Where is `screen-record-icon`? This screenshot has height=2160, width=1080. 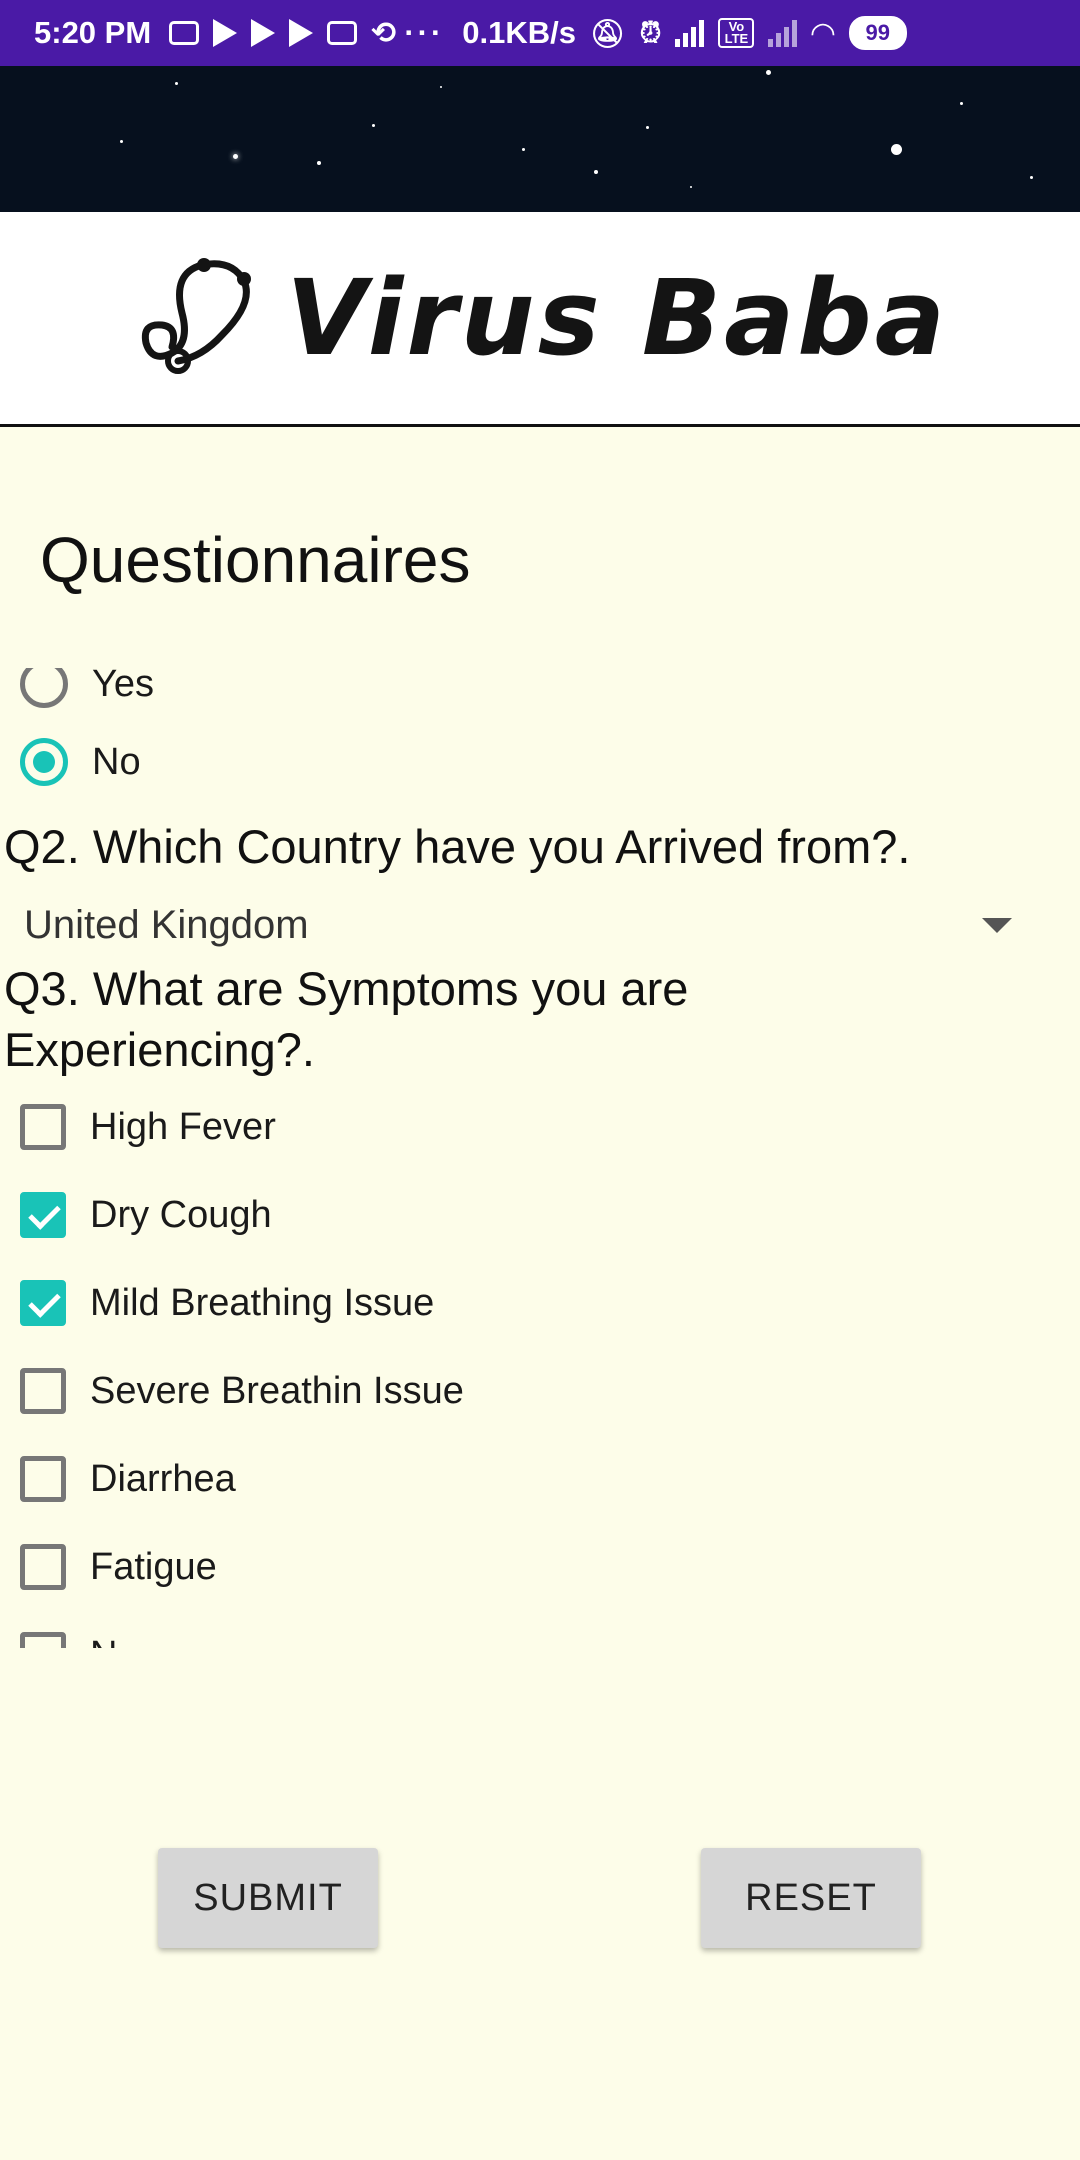 screen-record-icon is located at coordinates (342, 33).